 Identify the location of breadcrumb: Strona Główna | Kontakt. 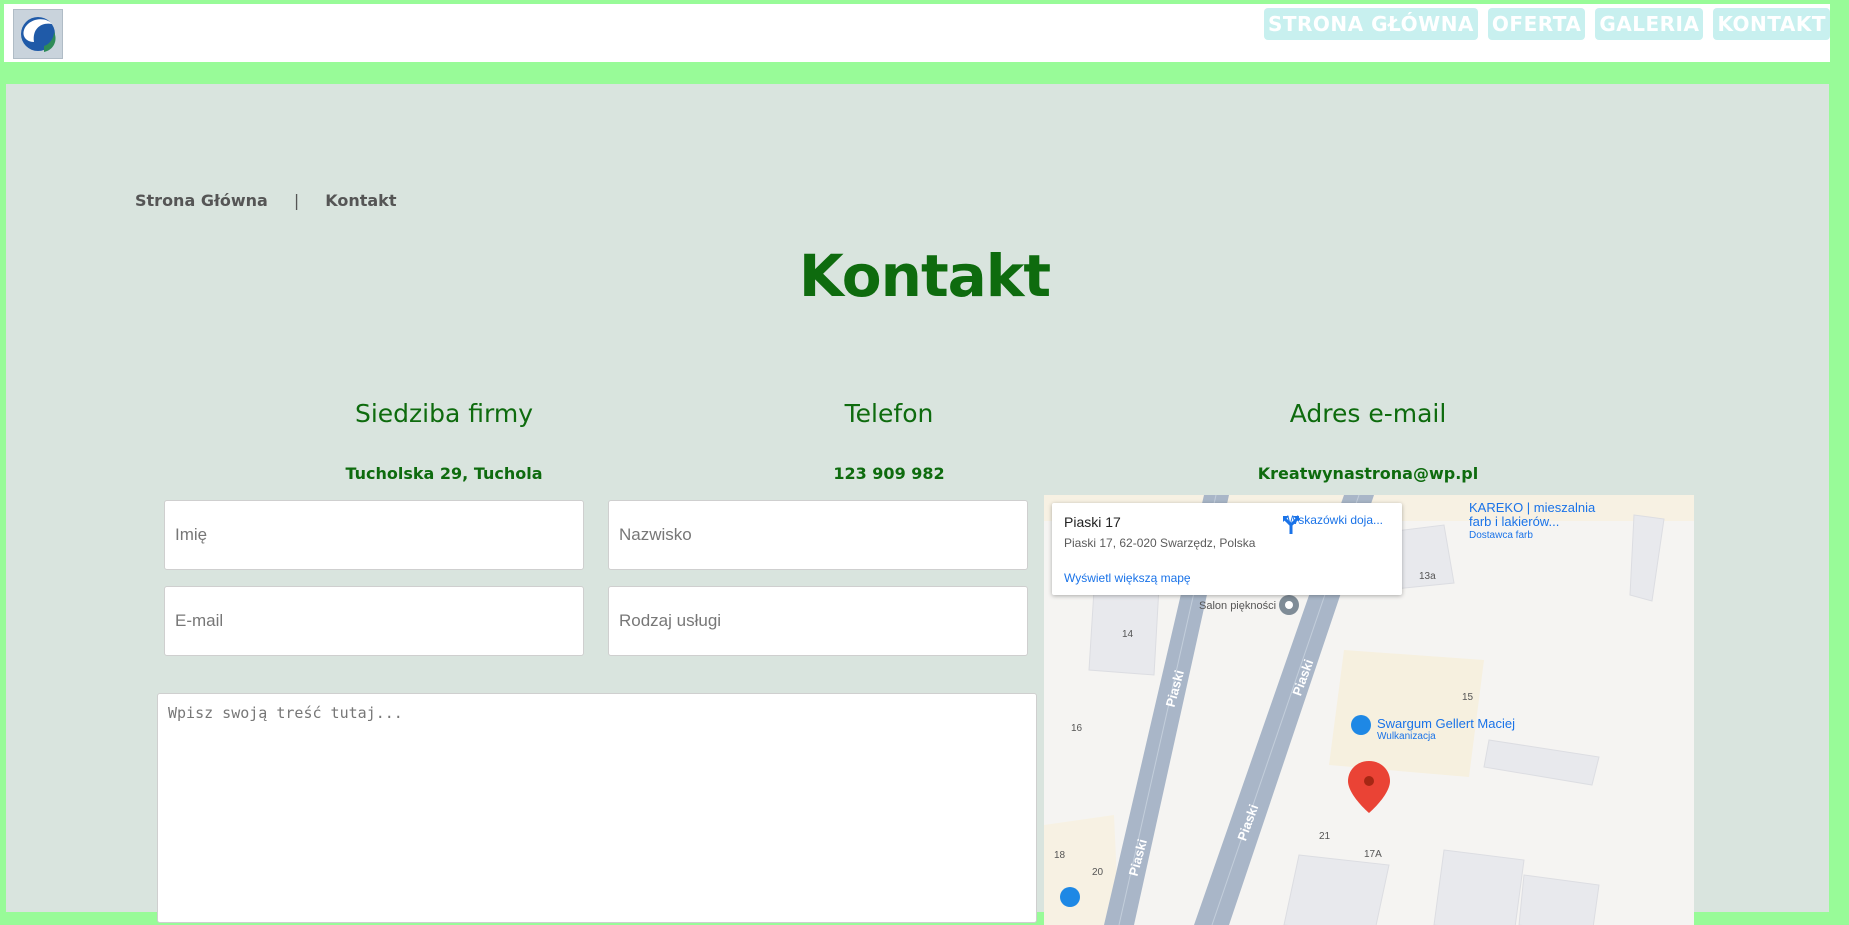
(265, 200).